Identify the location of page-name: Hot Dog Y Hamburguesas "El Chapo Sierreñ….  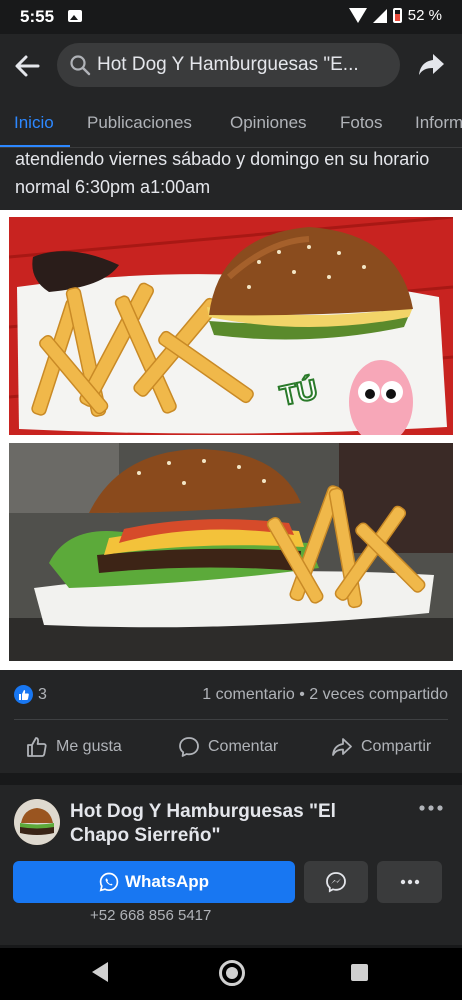
(235, 824).